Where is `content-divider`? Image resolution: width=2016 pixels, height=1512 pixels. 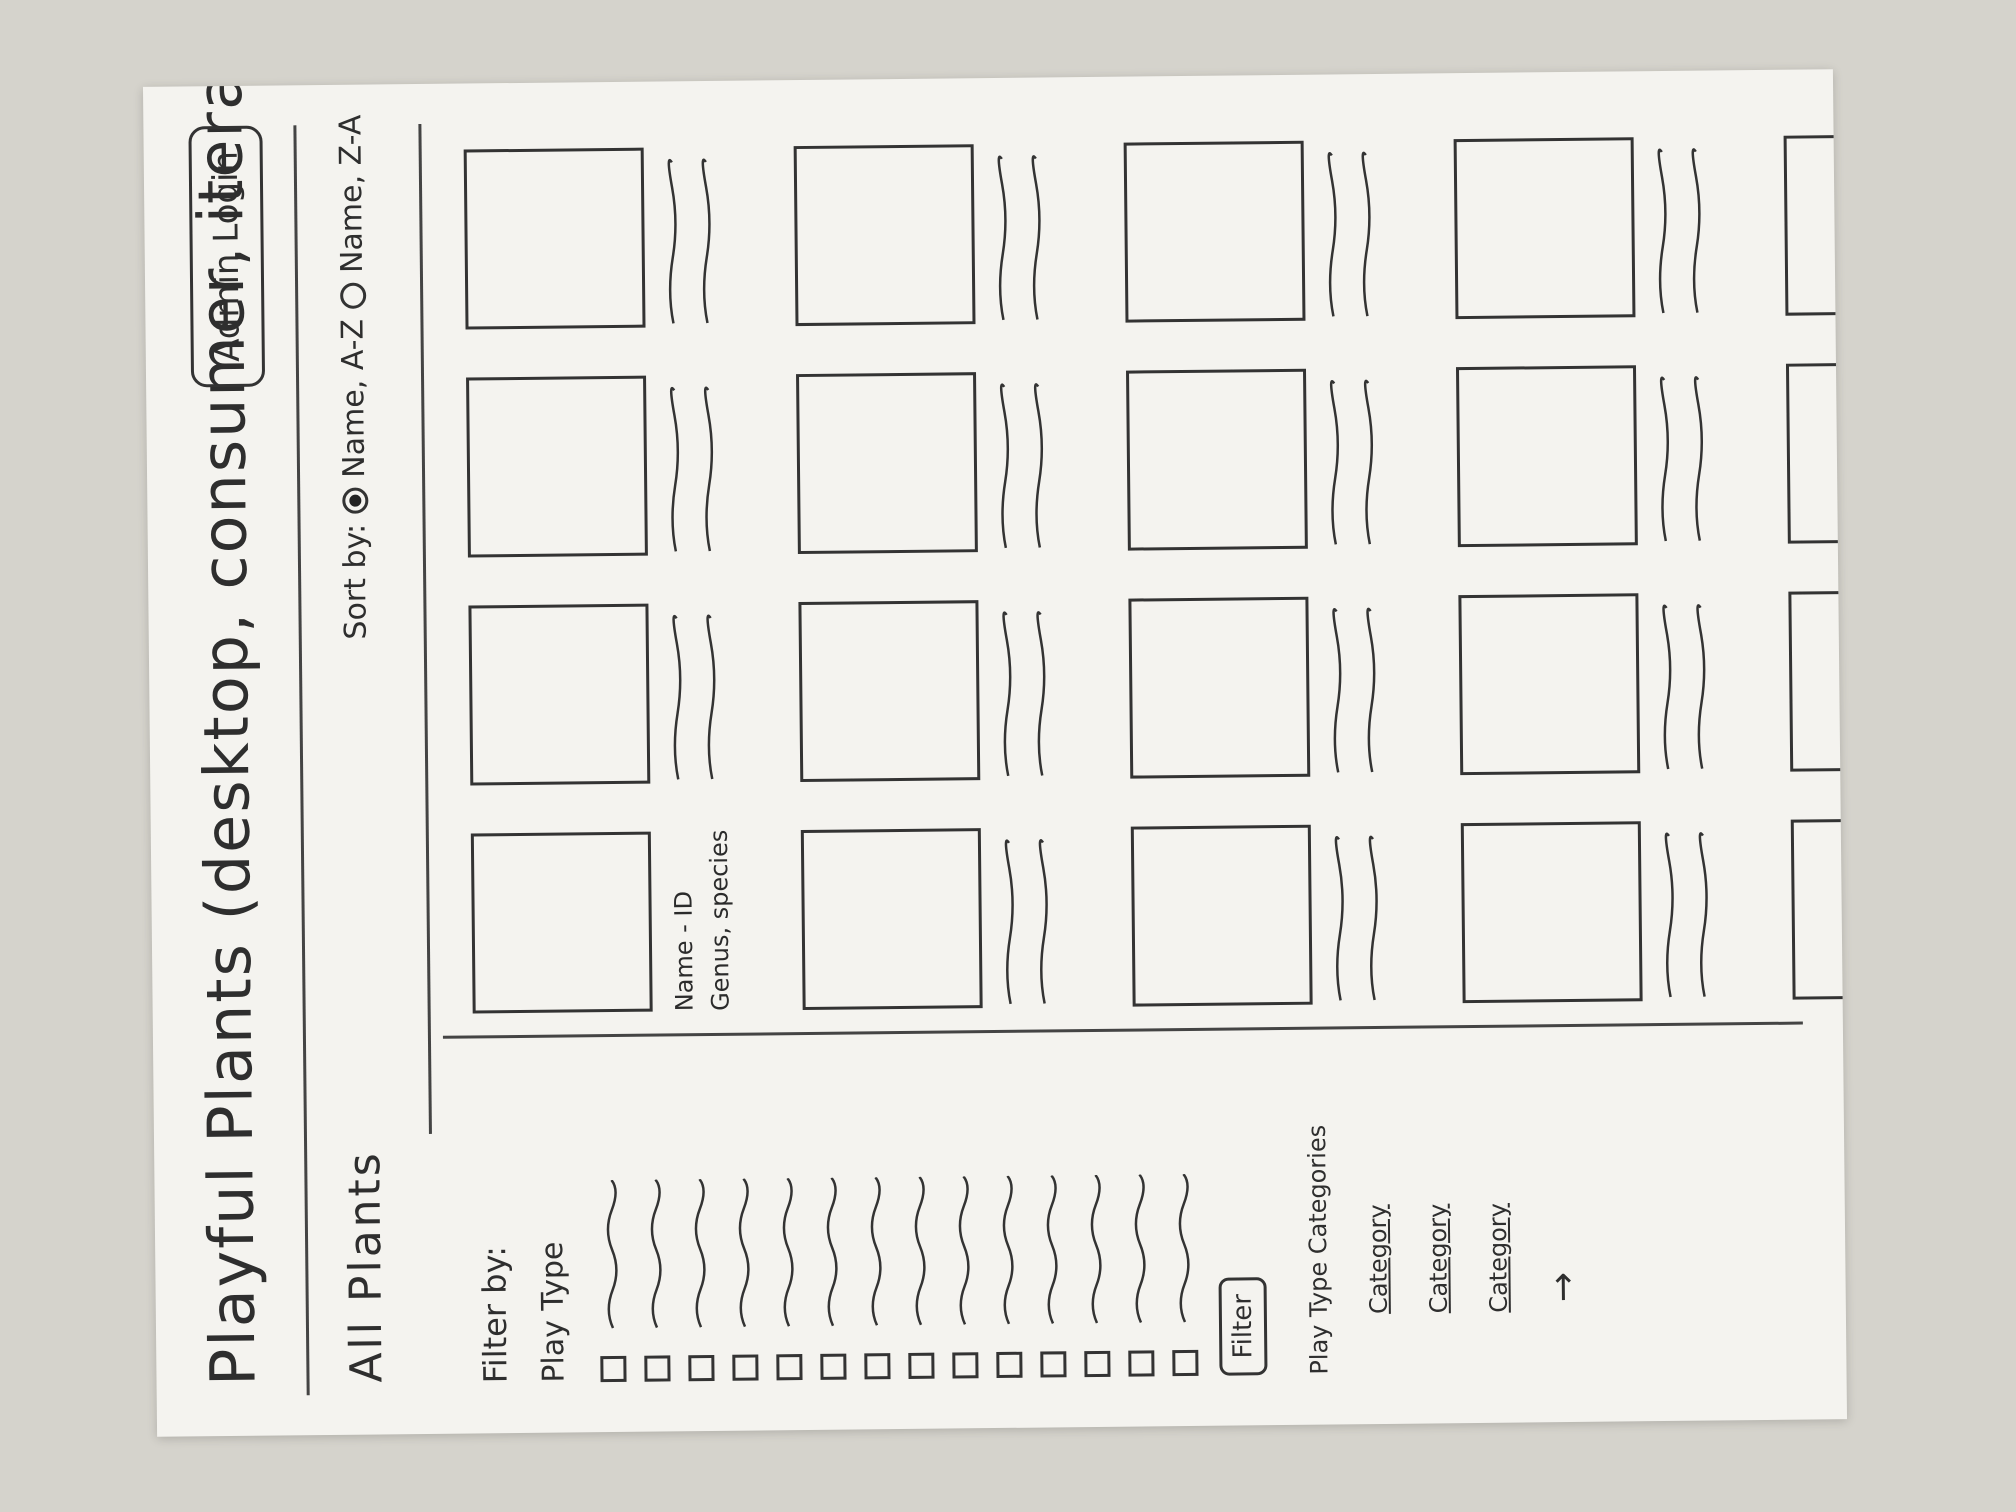
content-divider is located at coordinates (425, 628).